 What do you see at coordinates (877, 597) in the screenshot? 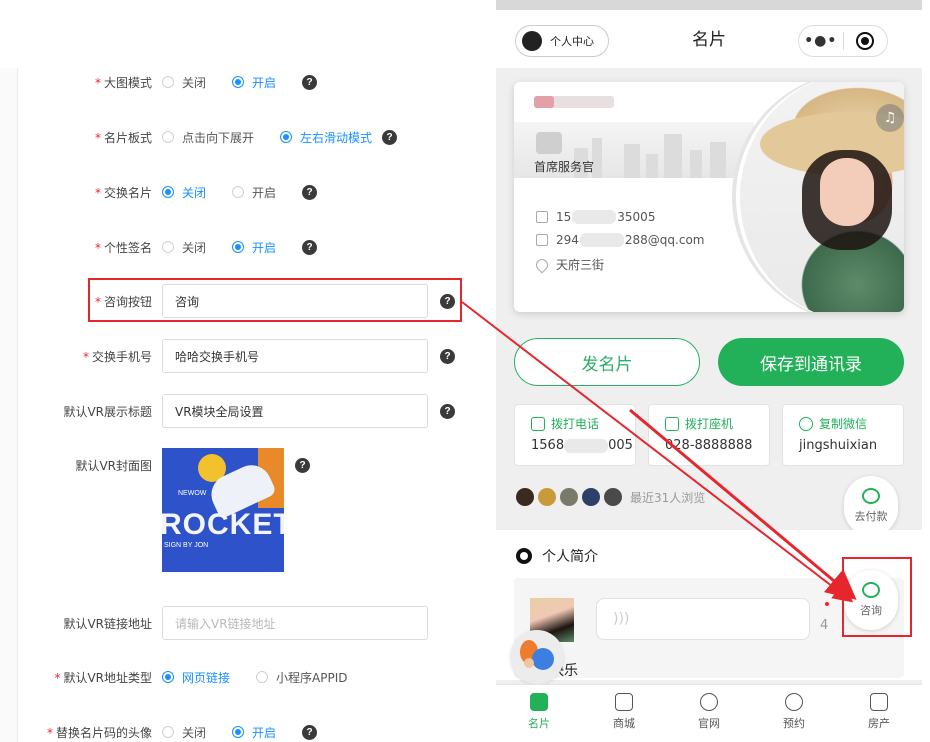
I see `highlight-consult-button` at bounding box center [877, 597].